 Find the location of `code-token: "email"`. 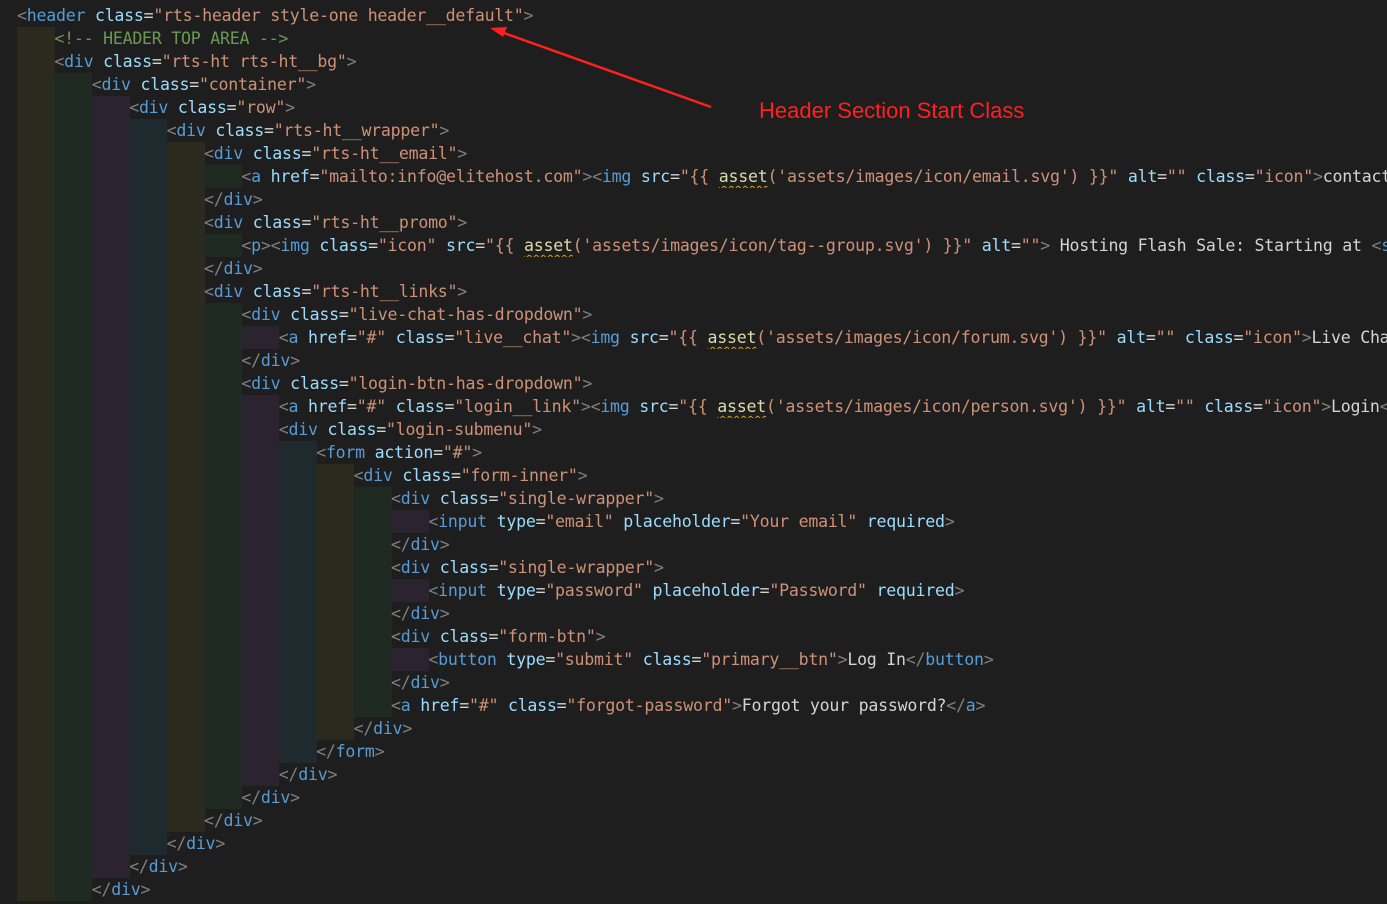

code-token: "email" is located at coordinates (579, 521).